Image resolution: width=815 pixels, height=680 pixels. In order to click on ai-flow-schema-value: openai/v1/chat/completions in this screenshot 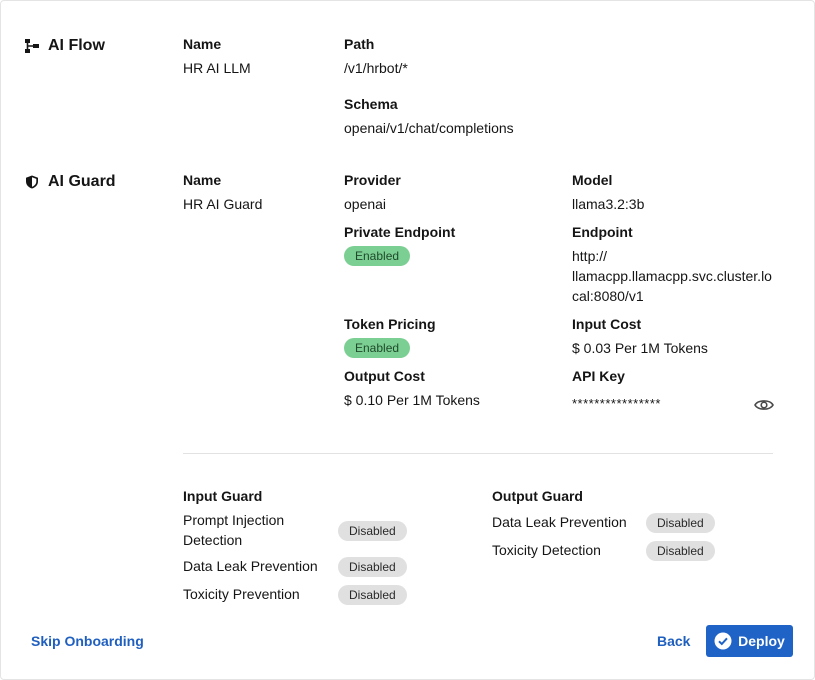, I will do `click(429, 128)`.